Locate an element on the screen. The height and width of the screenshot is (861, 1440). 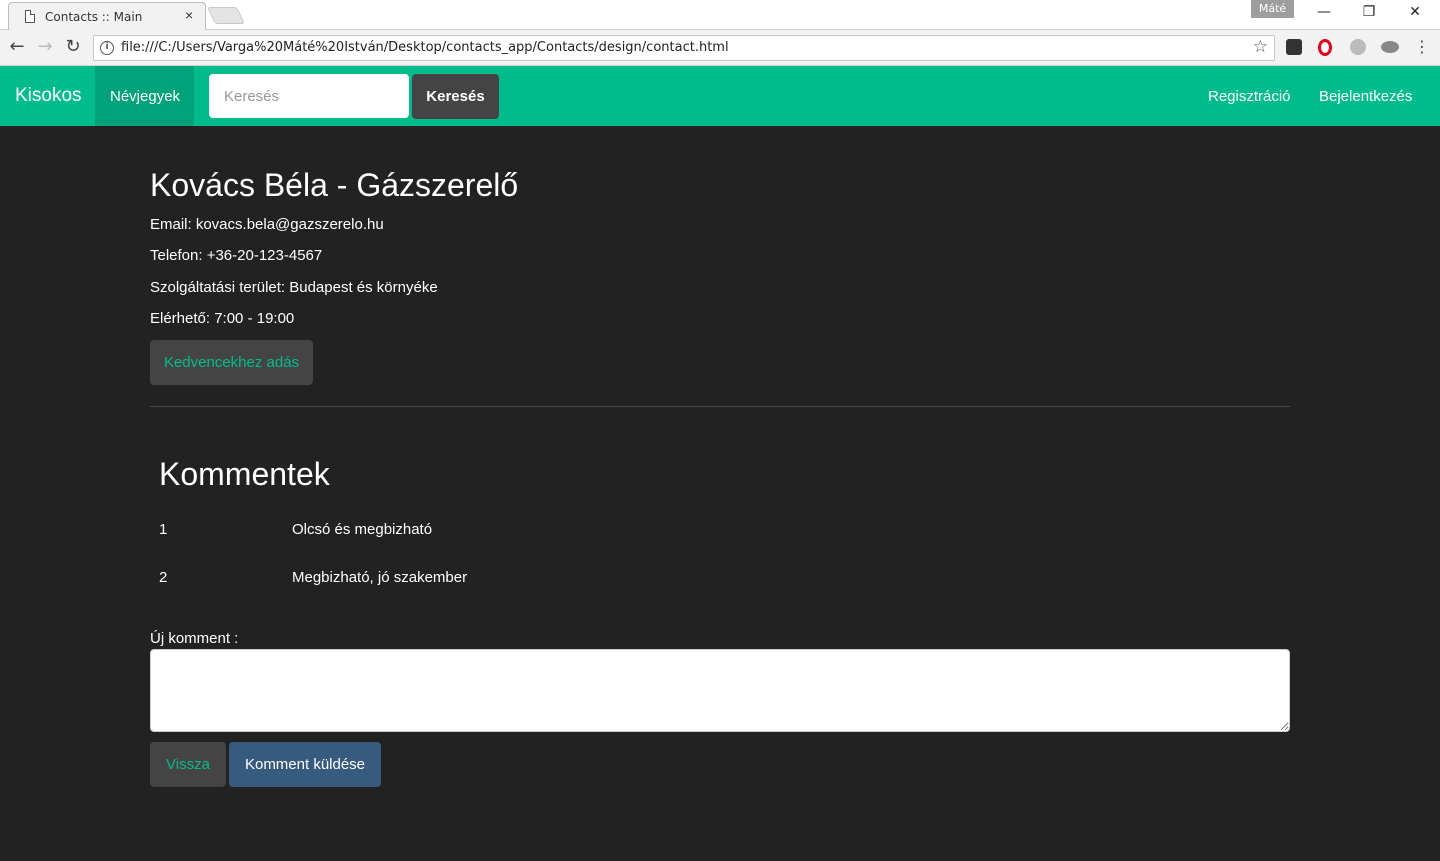
bookmark-star-icon: ☆ is located at coordinates (1260, 47).